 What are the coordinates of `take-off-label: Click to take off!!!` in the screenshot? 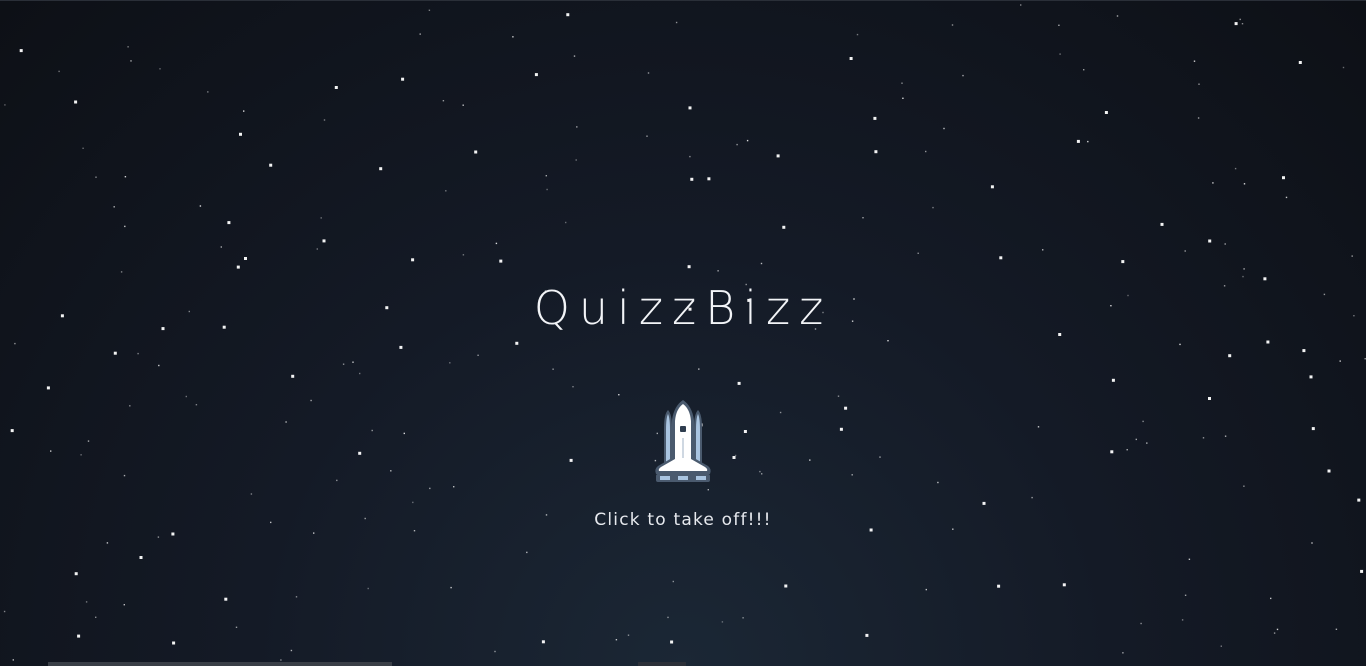 It's located at (683, 520).